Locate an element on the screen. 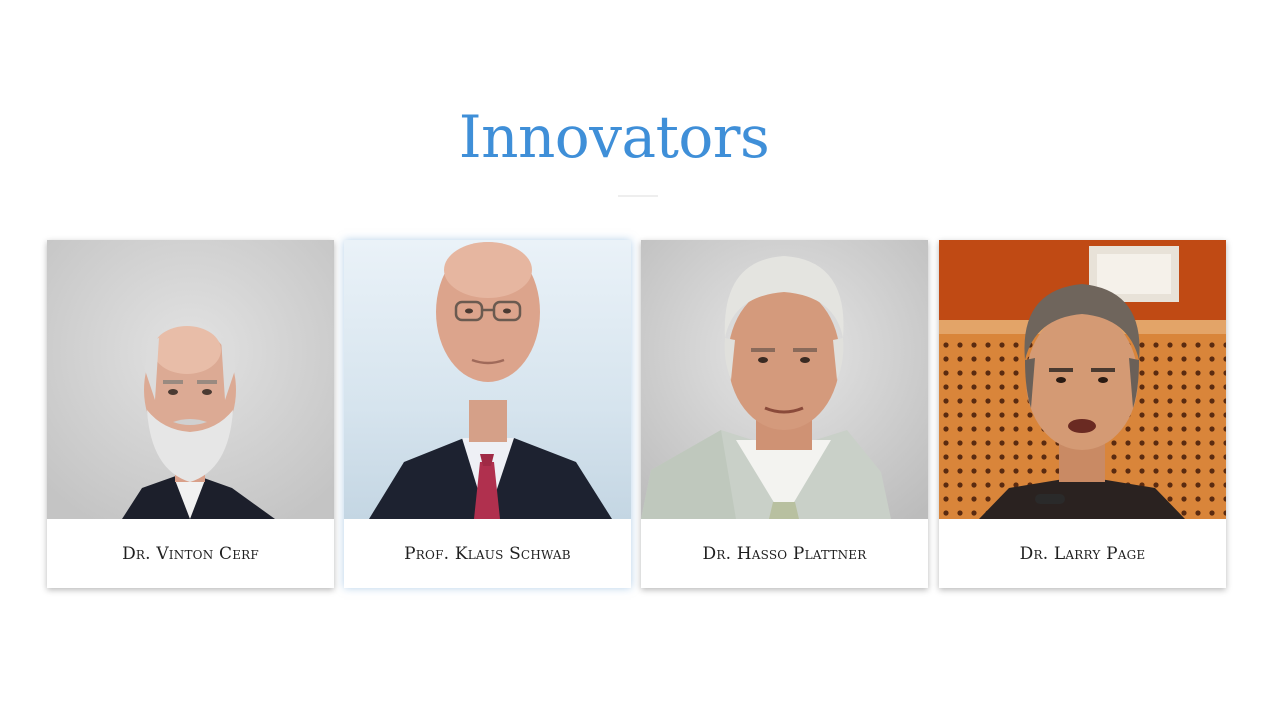  portrait-hasso-plattner is located at coordinates (784, 379).